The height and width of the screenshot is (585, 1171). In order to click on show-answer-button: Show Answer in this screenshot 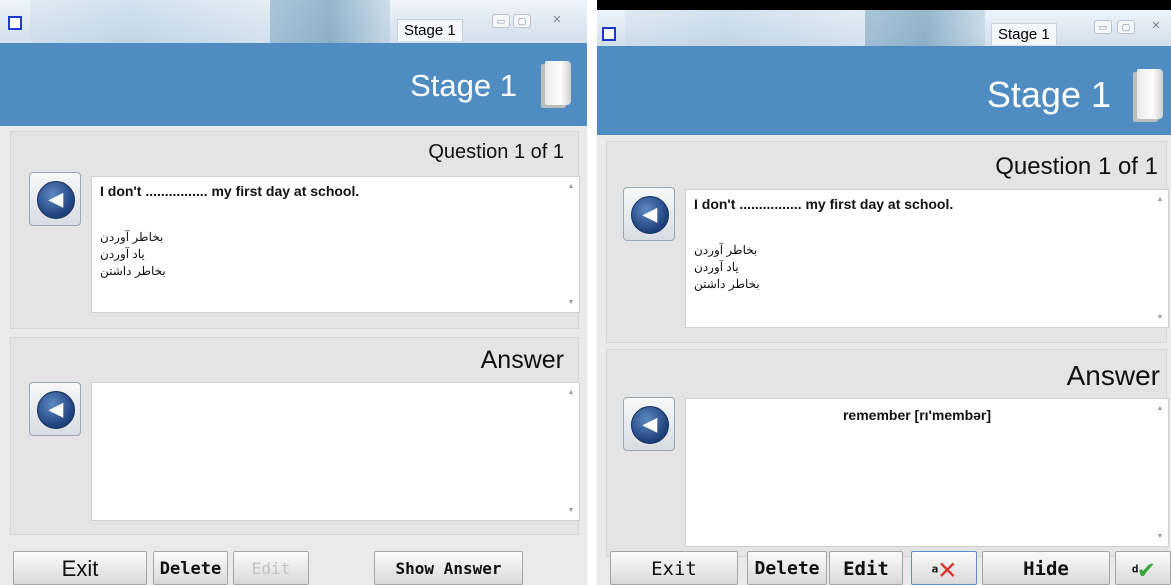, I will do `click(448, 568)`.